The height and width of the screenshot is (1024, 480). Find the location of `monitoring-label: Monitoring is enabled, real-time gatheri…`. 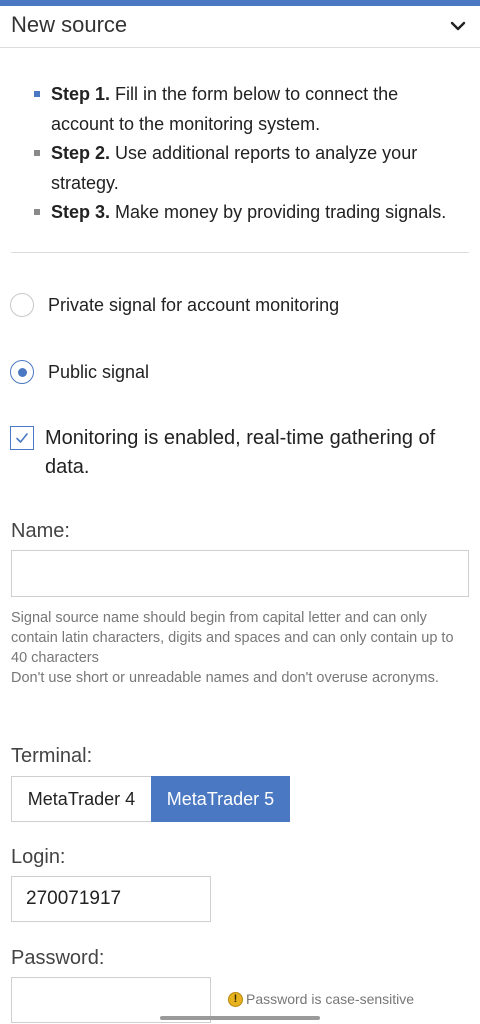

monitoring-label: Monitoring is enabled, real-time gatheri… is located at coordinates (240, 452).